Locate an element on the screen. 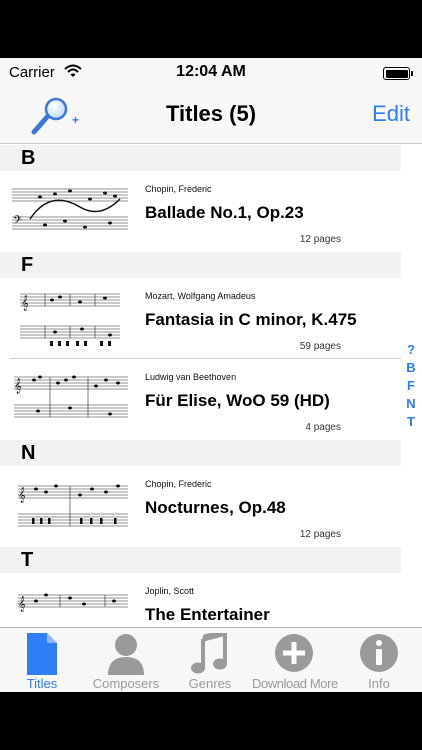 Image resolution: width=422 pixels, height=750 pixels. top-letterbox is located at coordinates (211, 29).